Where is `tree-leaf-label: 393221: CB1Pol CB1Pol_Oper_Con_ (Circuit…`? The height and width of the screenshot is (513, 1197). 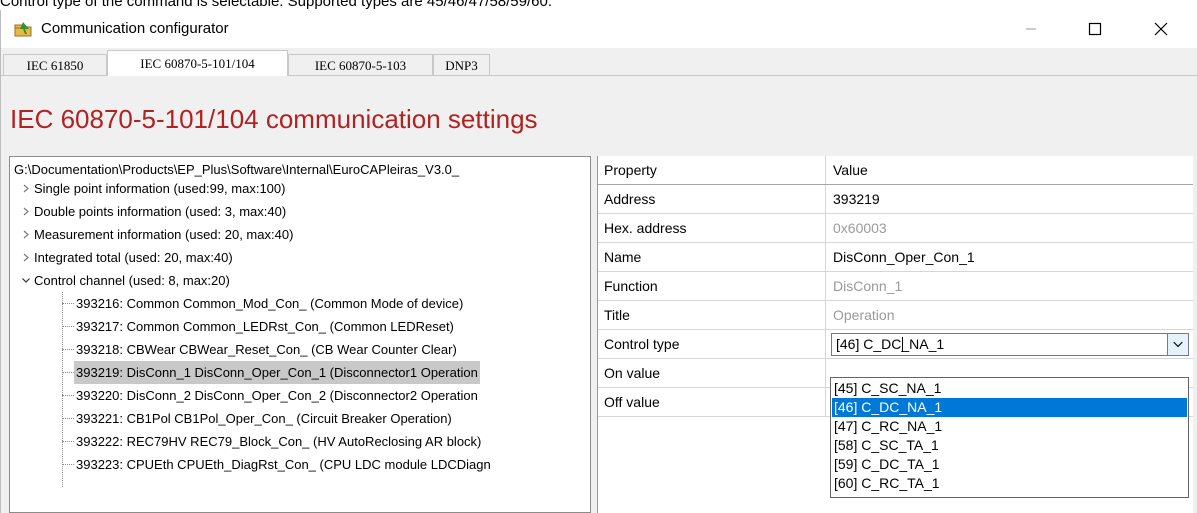
tree-leaf-label: 393221: CB1Pol CB1Pol_Oper_Con_ (Circuit… is located at coordinates (264, 418).